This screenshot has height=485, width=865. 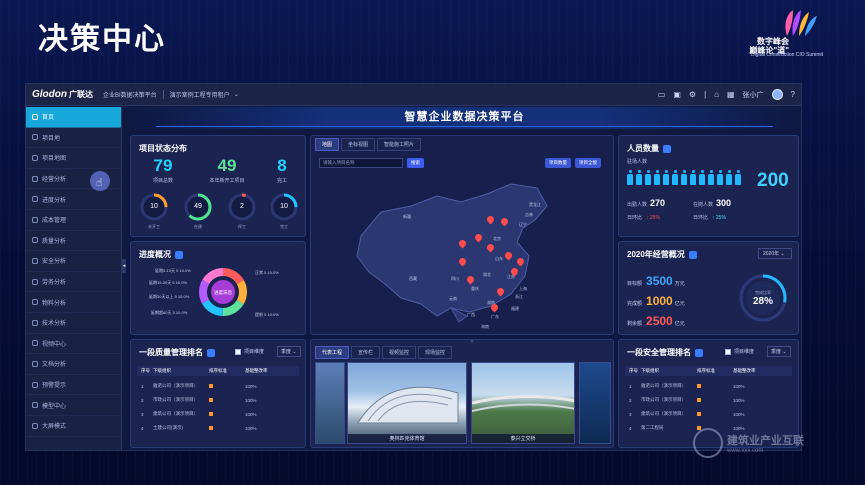 I want to click on sidebar-item: 成本管理, so click(x=73, y=220).